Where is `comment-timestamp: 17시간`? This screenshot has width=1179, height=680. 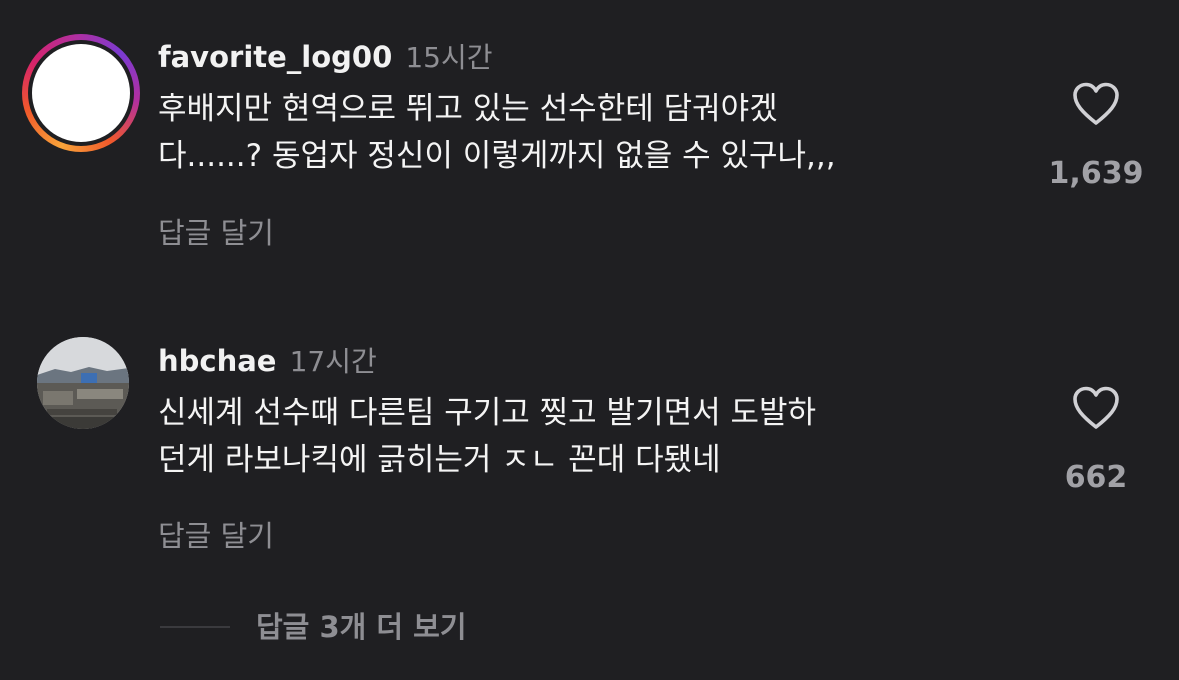
comment-timestamp: 17시간 is located at coordinates (333, 361).